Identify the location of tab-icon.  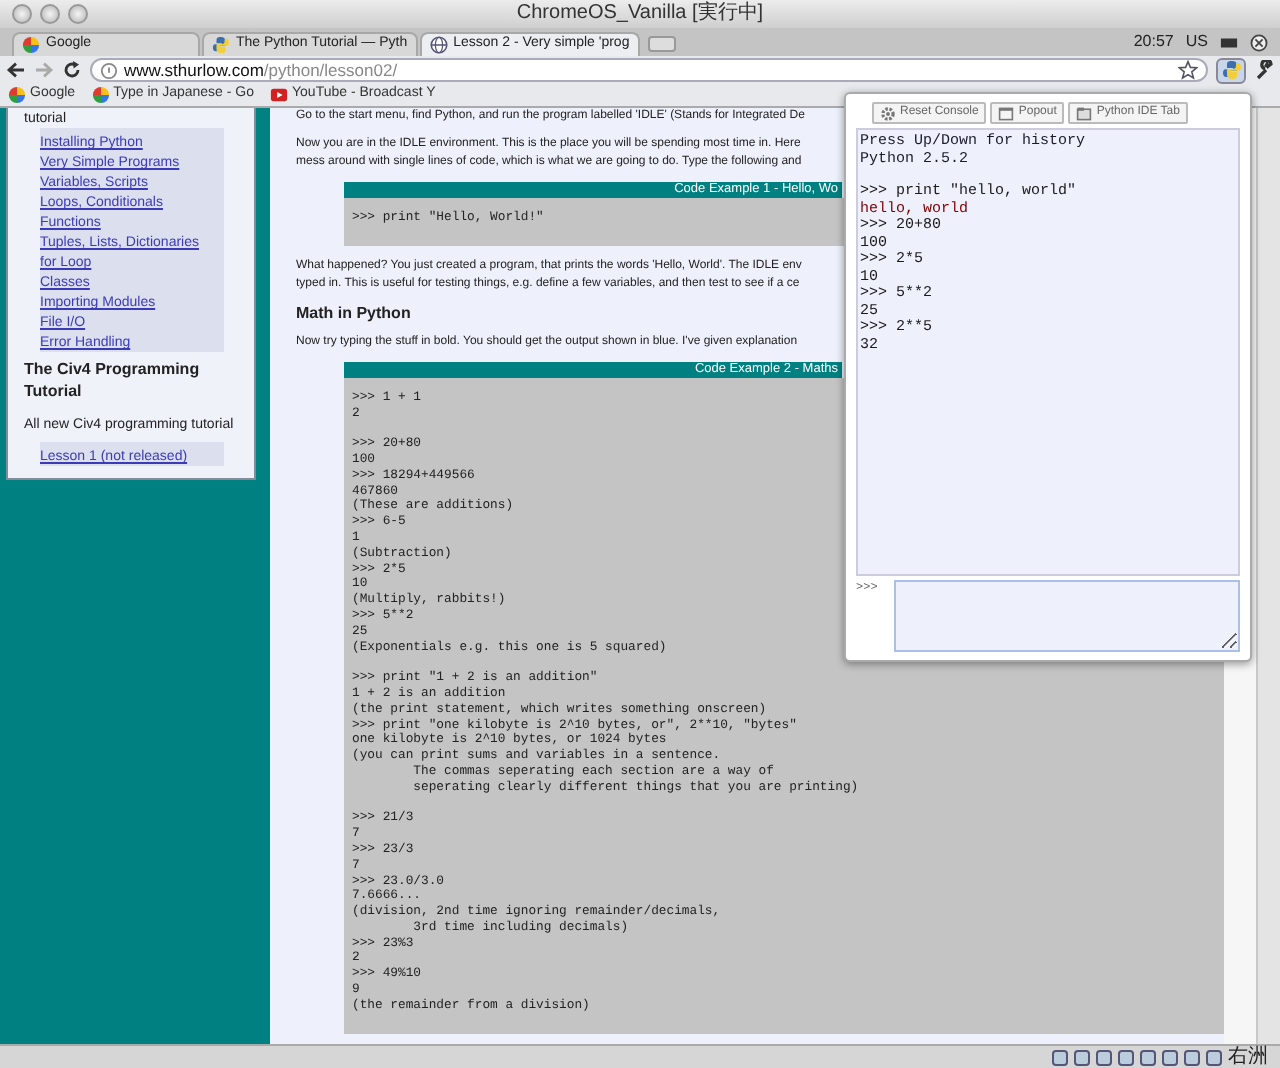
(1084, 113).